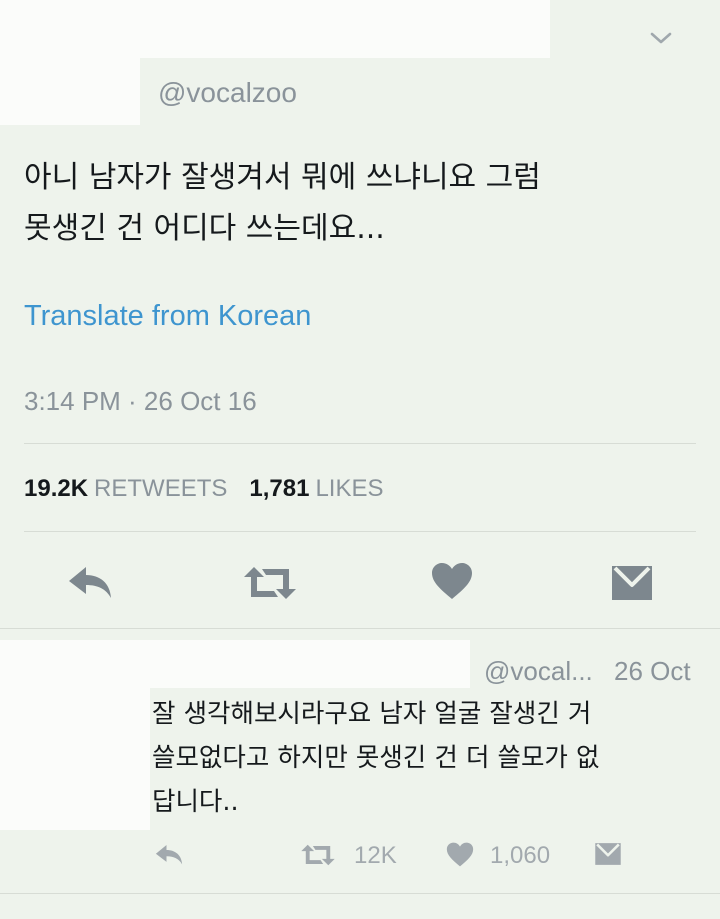 The height and width of the screenshot is (919, 720). I want to click on chevron-down-icon, so click(661, 38).